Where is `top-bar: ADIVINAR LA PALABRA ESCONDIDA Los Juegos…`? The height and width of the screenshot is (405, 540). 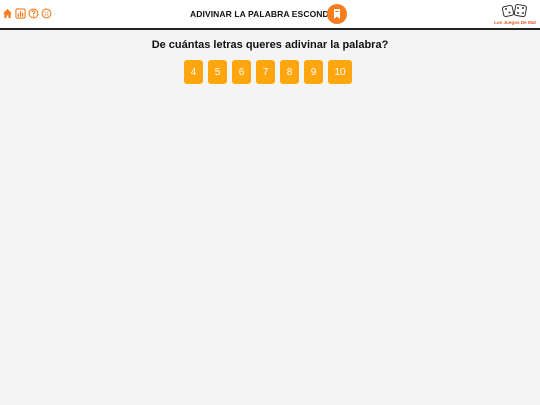
top-bar: ADIVINAR LA PALABRA ESCONDIDA Los Juegos… is located at coordinates (270, 15).